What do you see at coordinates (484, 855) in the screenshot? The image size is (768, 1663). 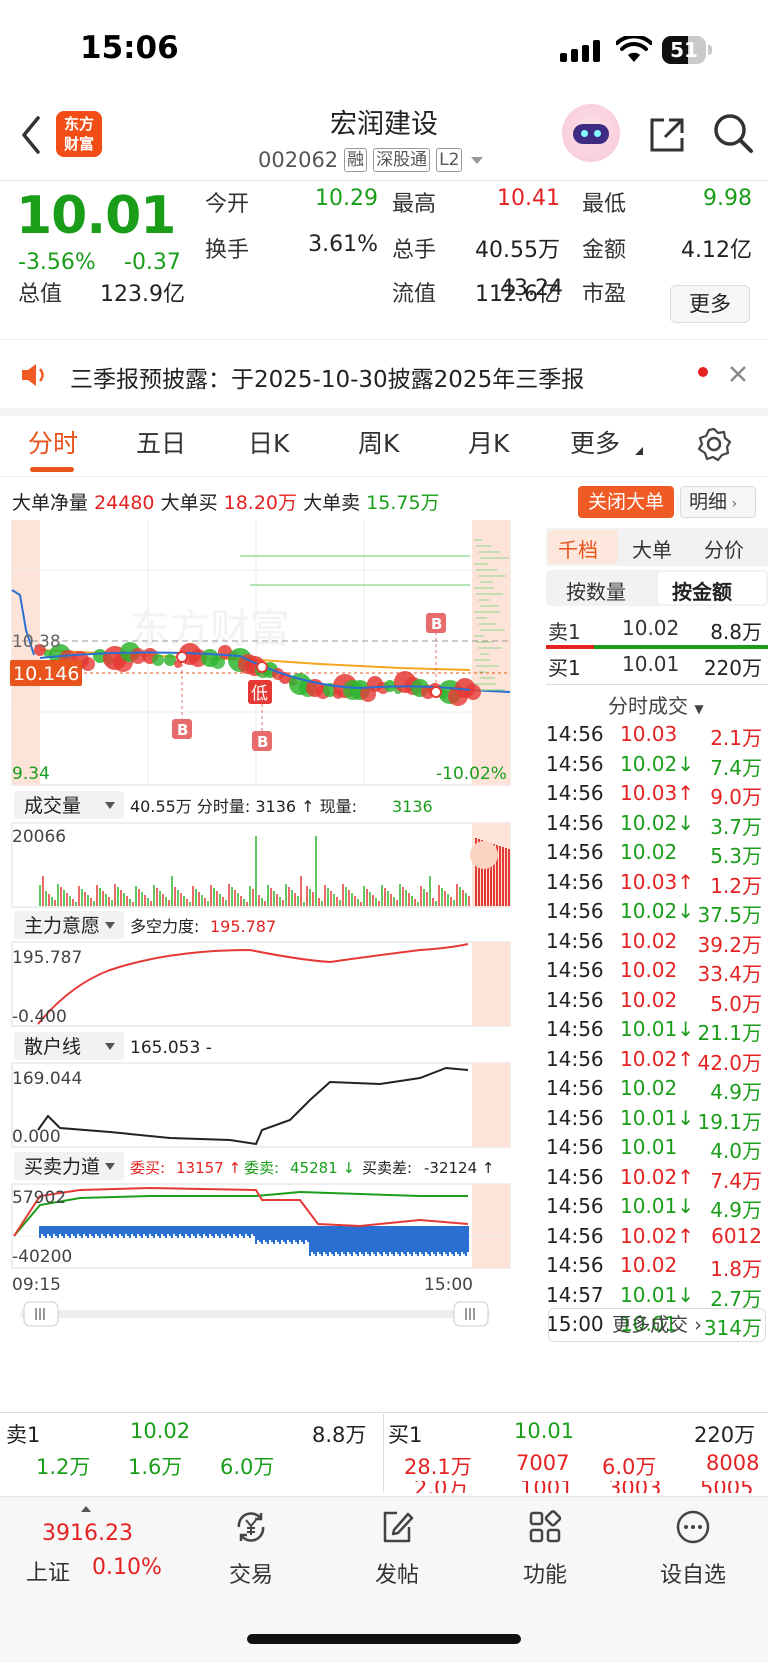 I see `expand-icon` at bounding box center [484, 855].